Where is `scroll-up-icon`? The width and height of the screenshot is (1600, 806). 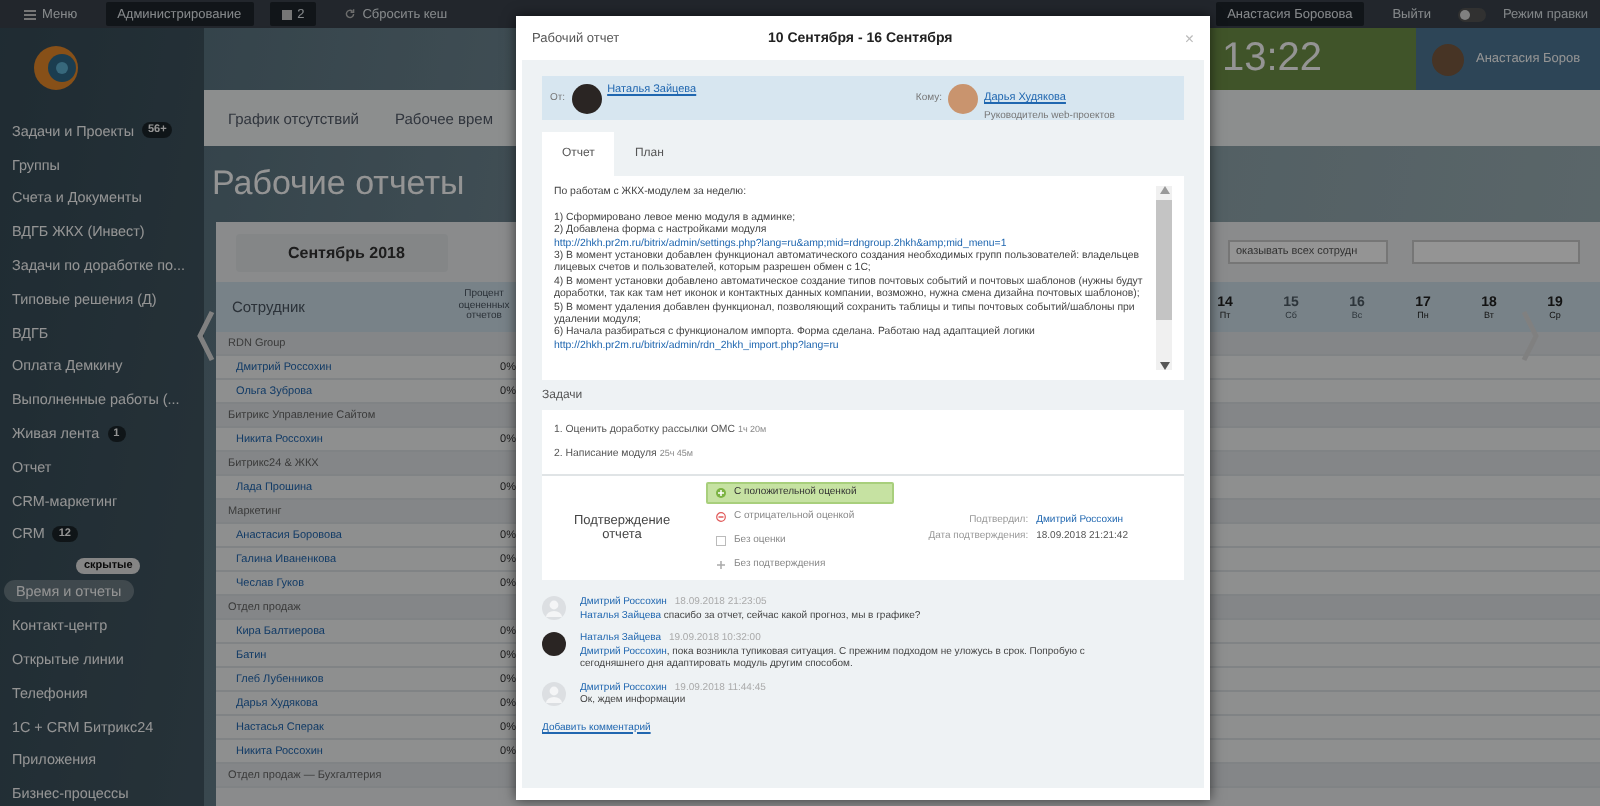 scroll-up-icon is located at coordinates (1164, 190).